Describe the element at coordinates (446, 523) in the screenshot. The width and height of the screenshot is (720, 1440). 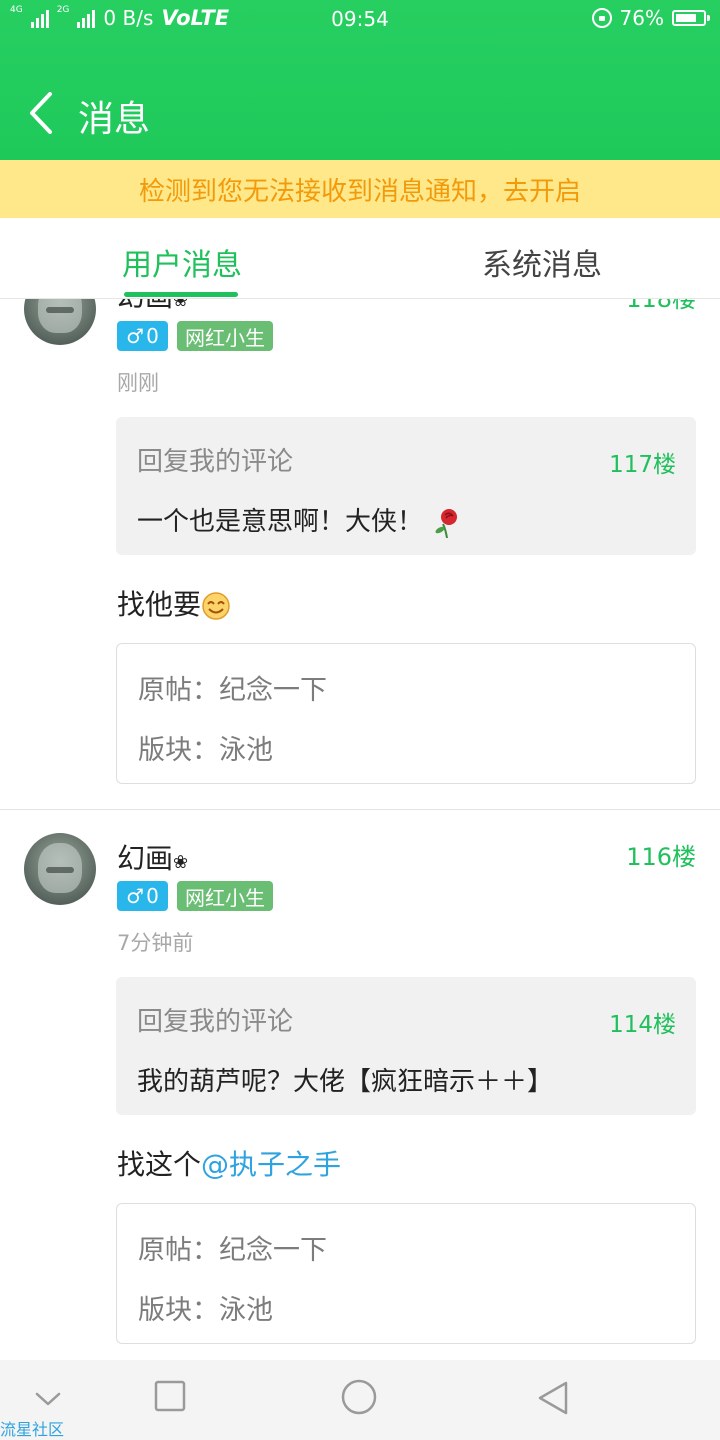
I see `rose-emoji-icon` at that location.